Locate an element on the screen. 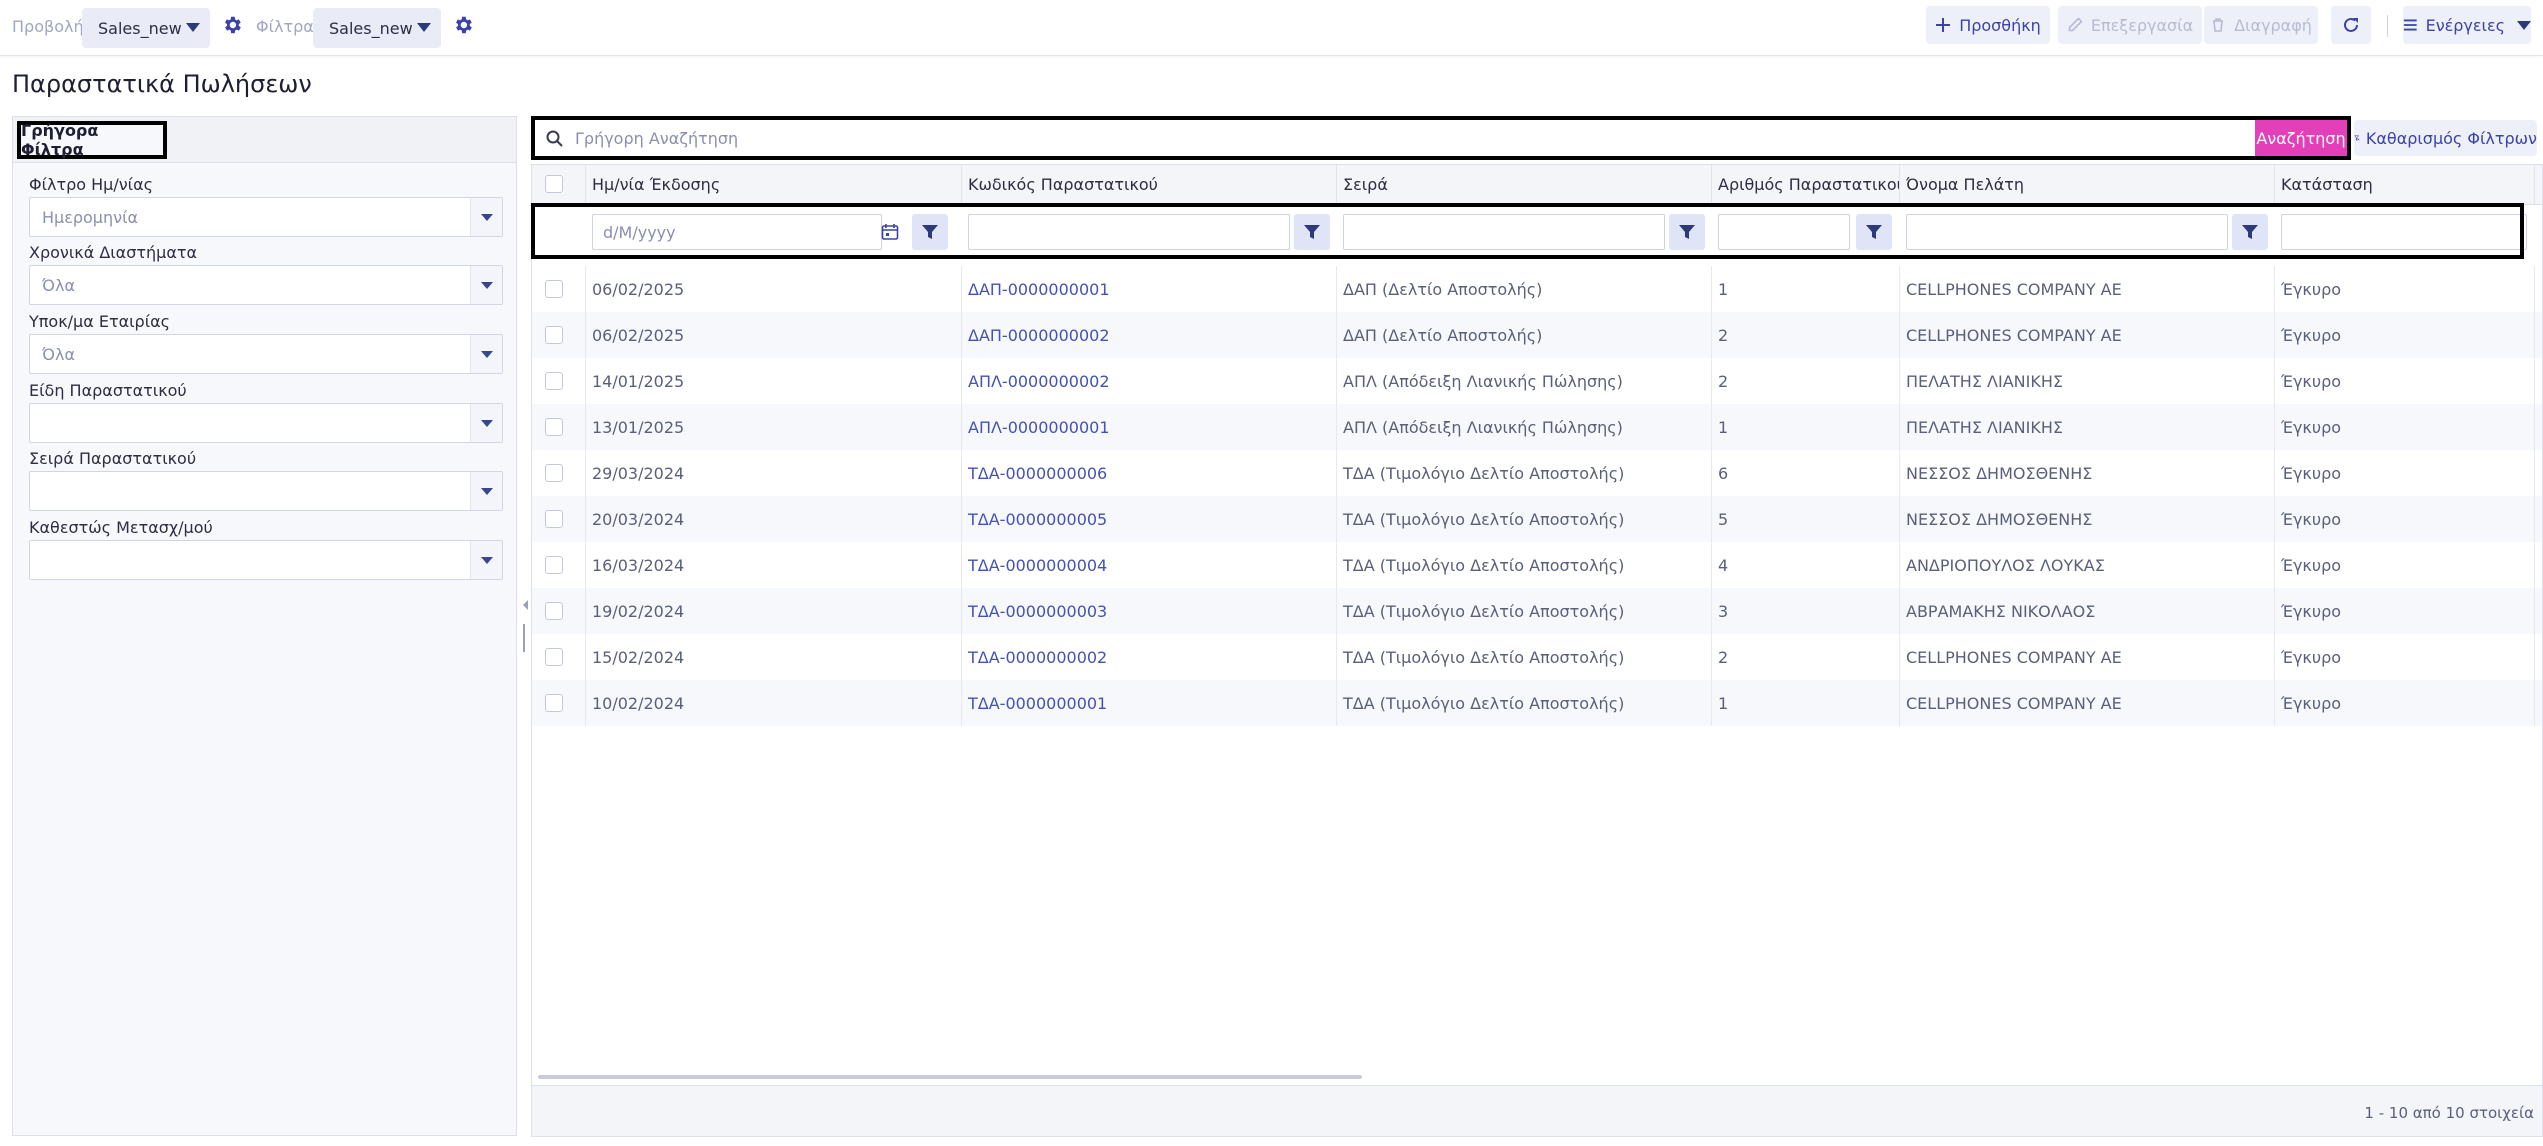  search-button: Αναζήτηση is located at coordinates (2301, 138).